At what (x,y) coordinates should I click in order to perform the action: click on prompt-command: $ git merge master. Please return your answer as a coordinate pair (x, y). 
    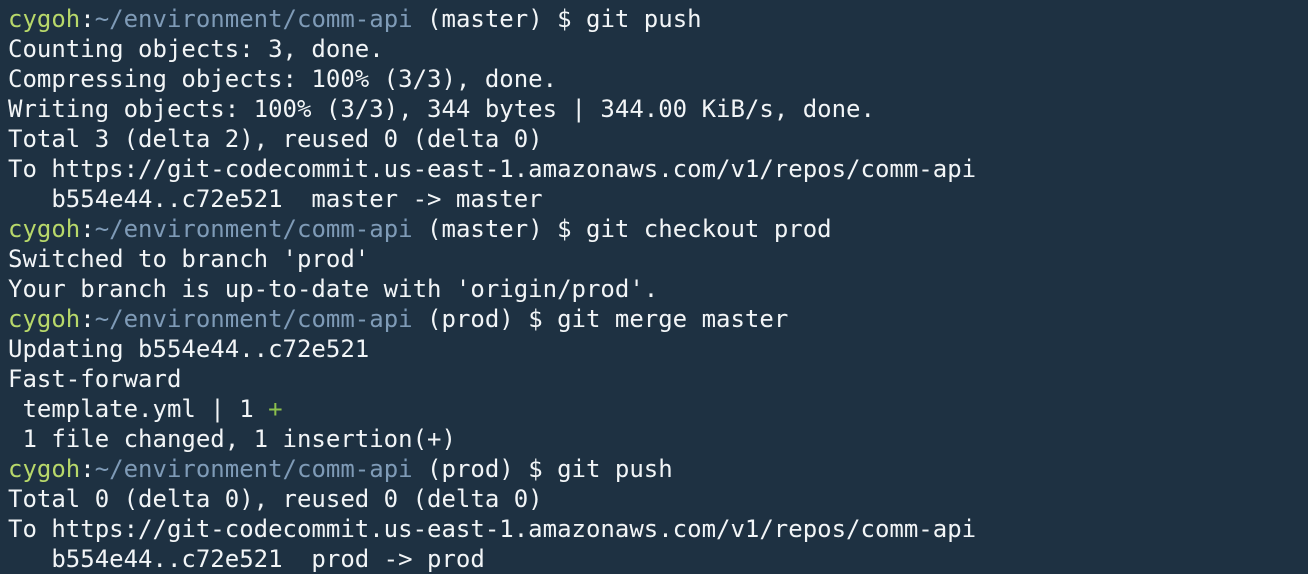
    Looking at the image, I should click on (658, 319).